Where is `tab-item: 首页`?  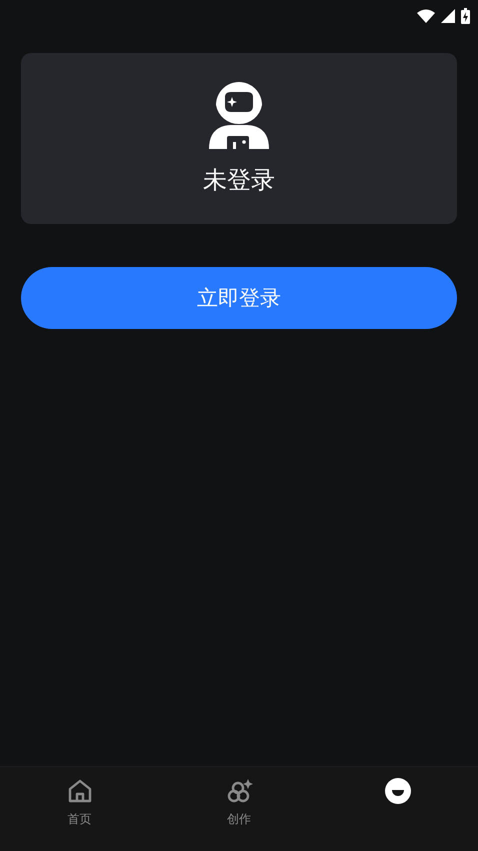 tab-item: 首页 is located at coordinates (80, 809).